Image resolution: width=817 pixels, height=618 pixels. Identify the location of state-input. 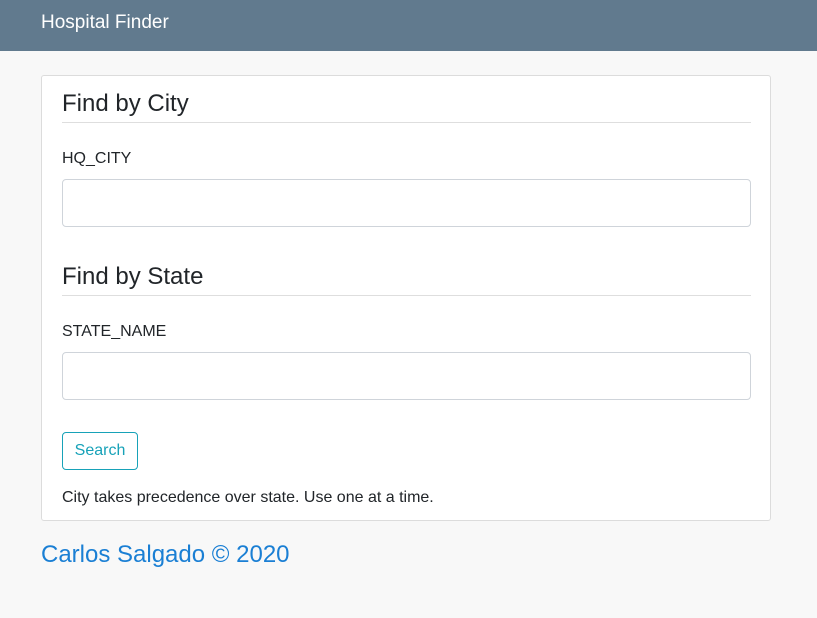
(406, 376).